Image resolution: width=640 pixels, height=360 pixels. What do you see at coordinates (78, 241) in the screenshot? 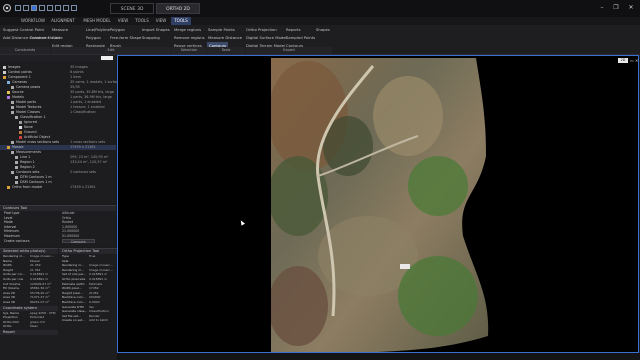
I see `compute-button: Compute` at bounding box center [78, 241].